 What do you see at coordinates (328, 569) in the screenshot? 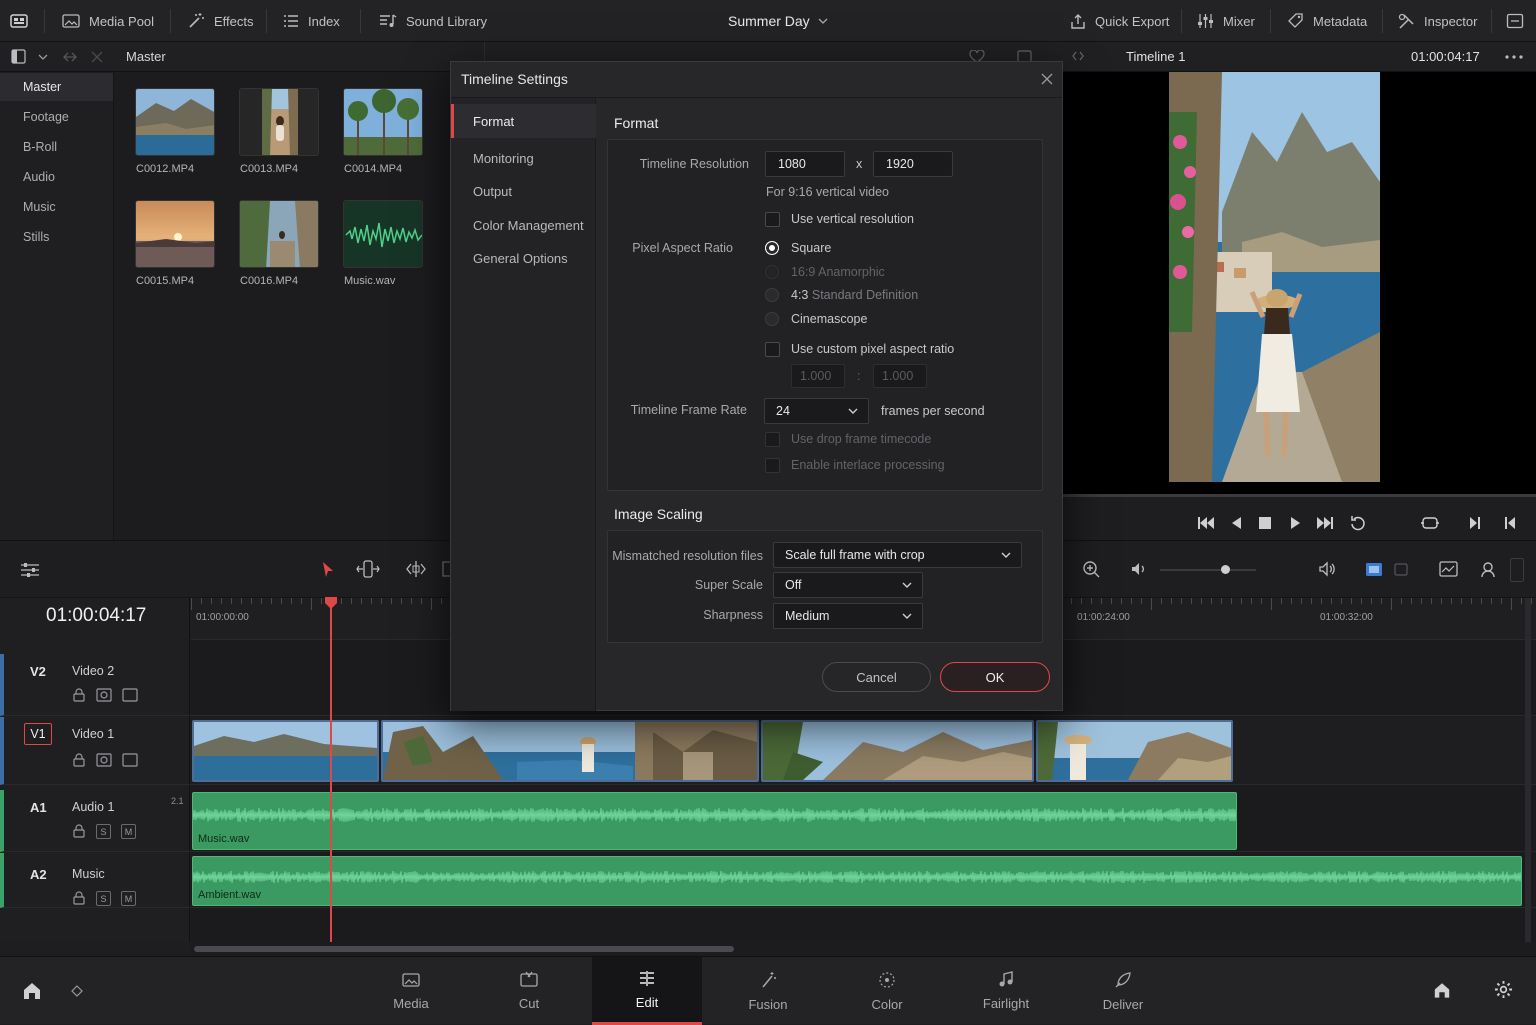
I see `selection-tool-button` at bounding box center [328, 569].